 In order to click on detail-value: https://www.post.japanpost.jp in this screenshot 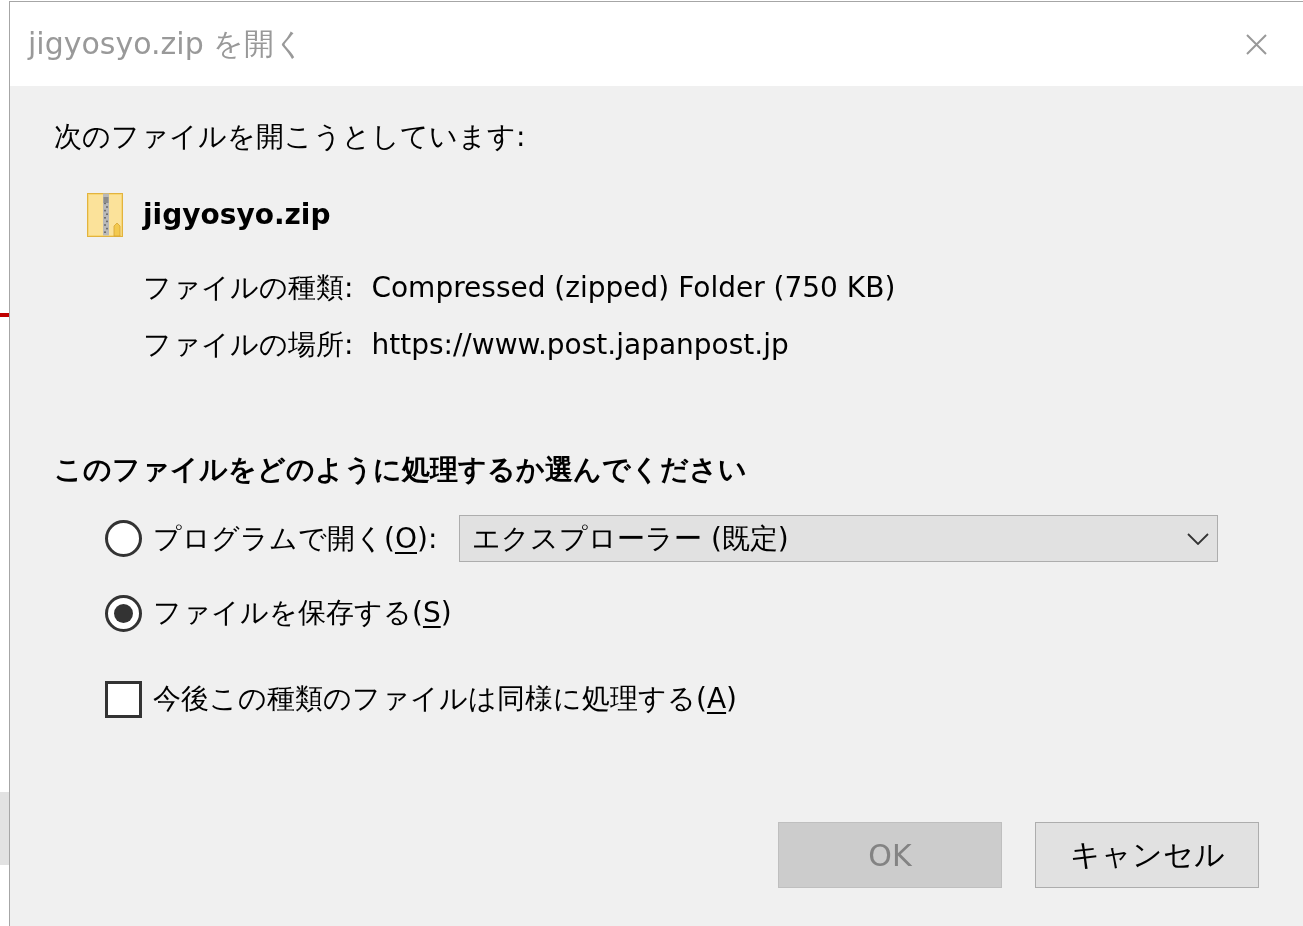, I will do `click(580, 345)`.